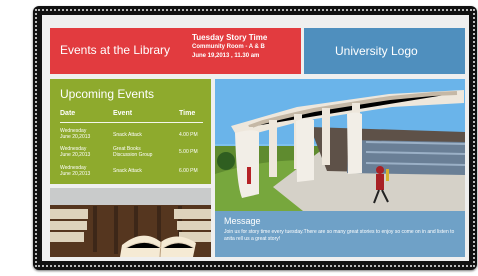 This screenshot has height=276, width=478. I want to click on event-name-line-2: Discussion Group, so click(133, 155).